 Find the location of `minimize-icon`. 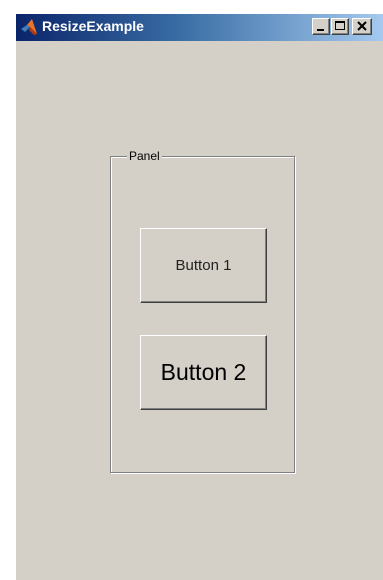

minimize-icon is located at coordinates (320, 30).